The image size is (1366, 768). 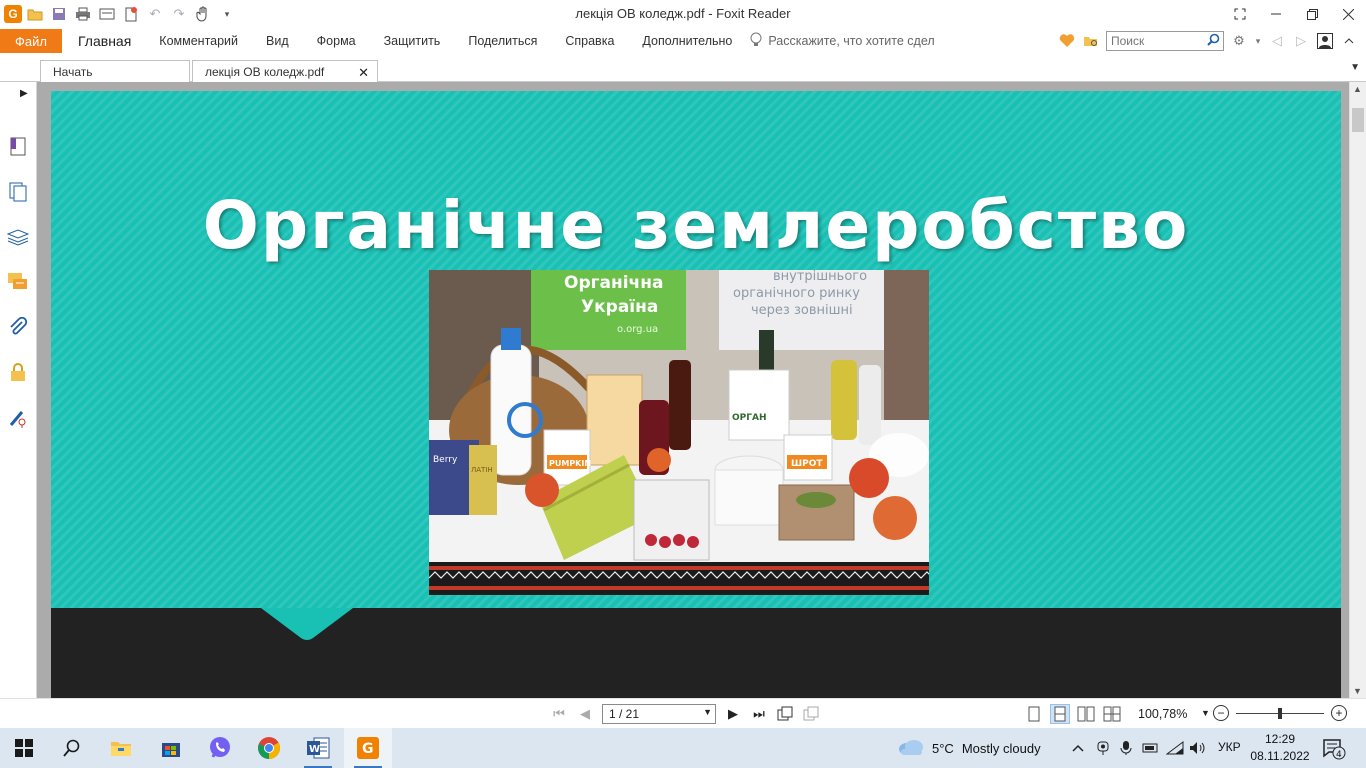 What do you see at coordinates (1198, 748) in the screenshot?
I see `volume-icon` at bounding box center [1198, 748].